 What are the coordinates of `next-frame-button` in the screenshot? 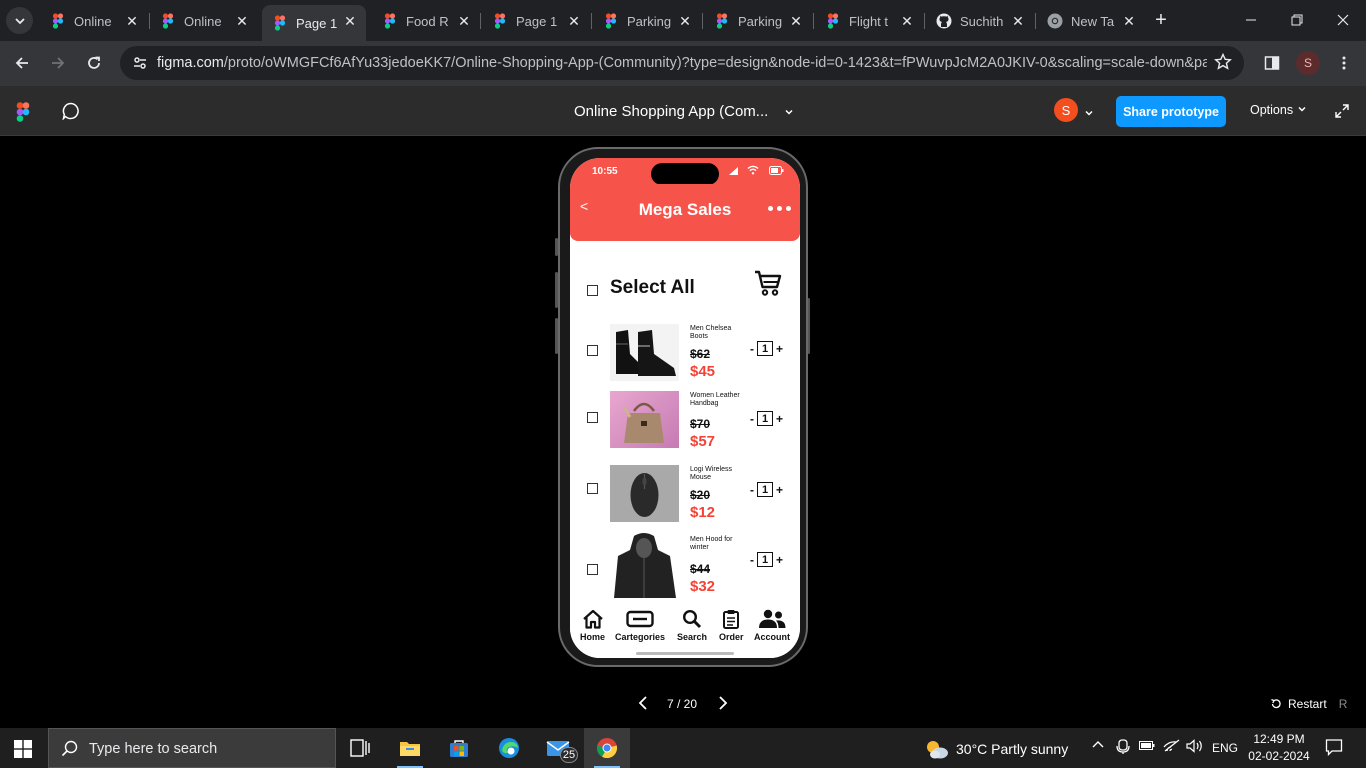 It's located at (722, 705).